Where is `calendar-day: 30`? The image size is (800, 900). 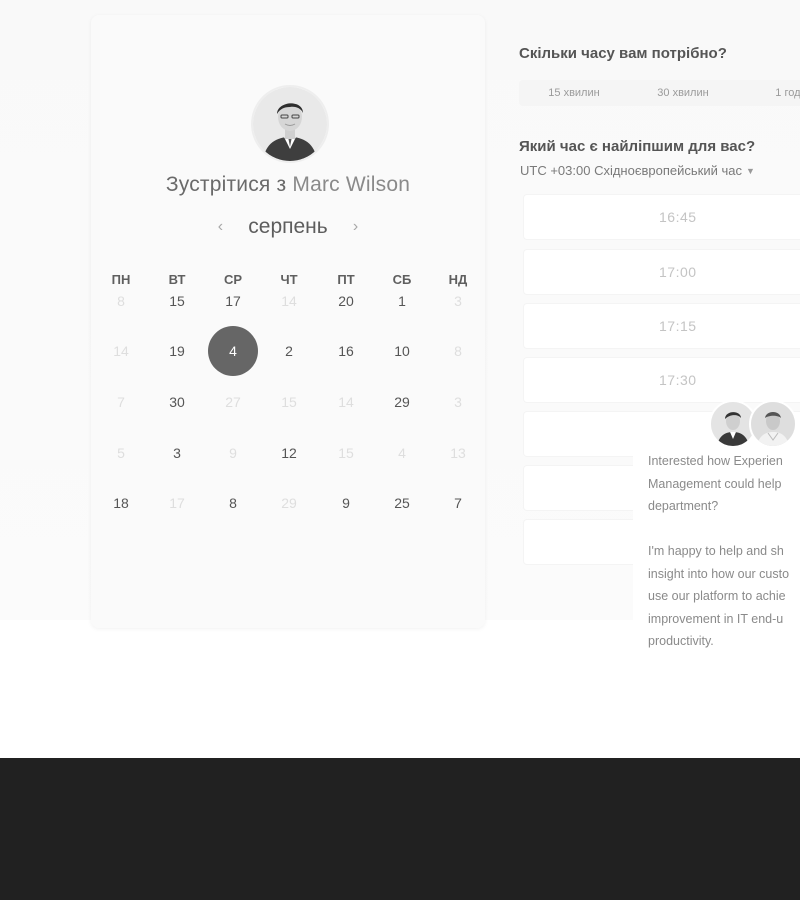
calendar-day: 30 is located at coordinates (177, 402).